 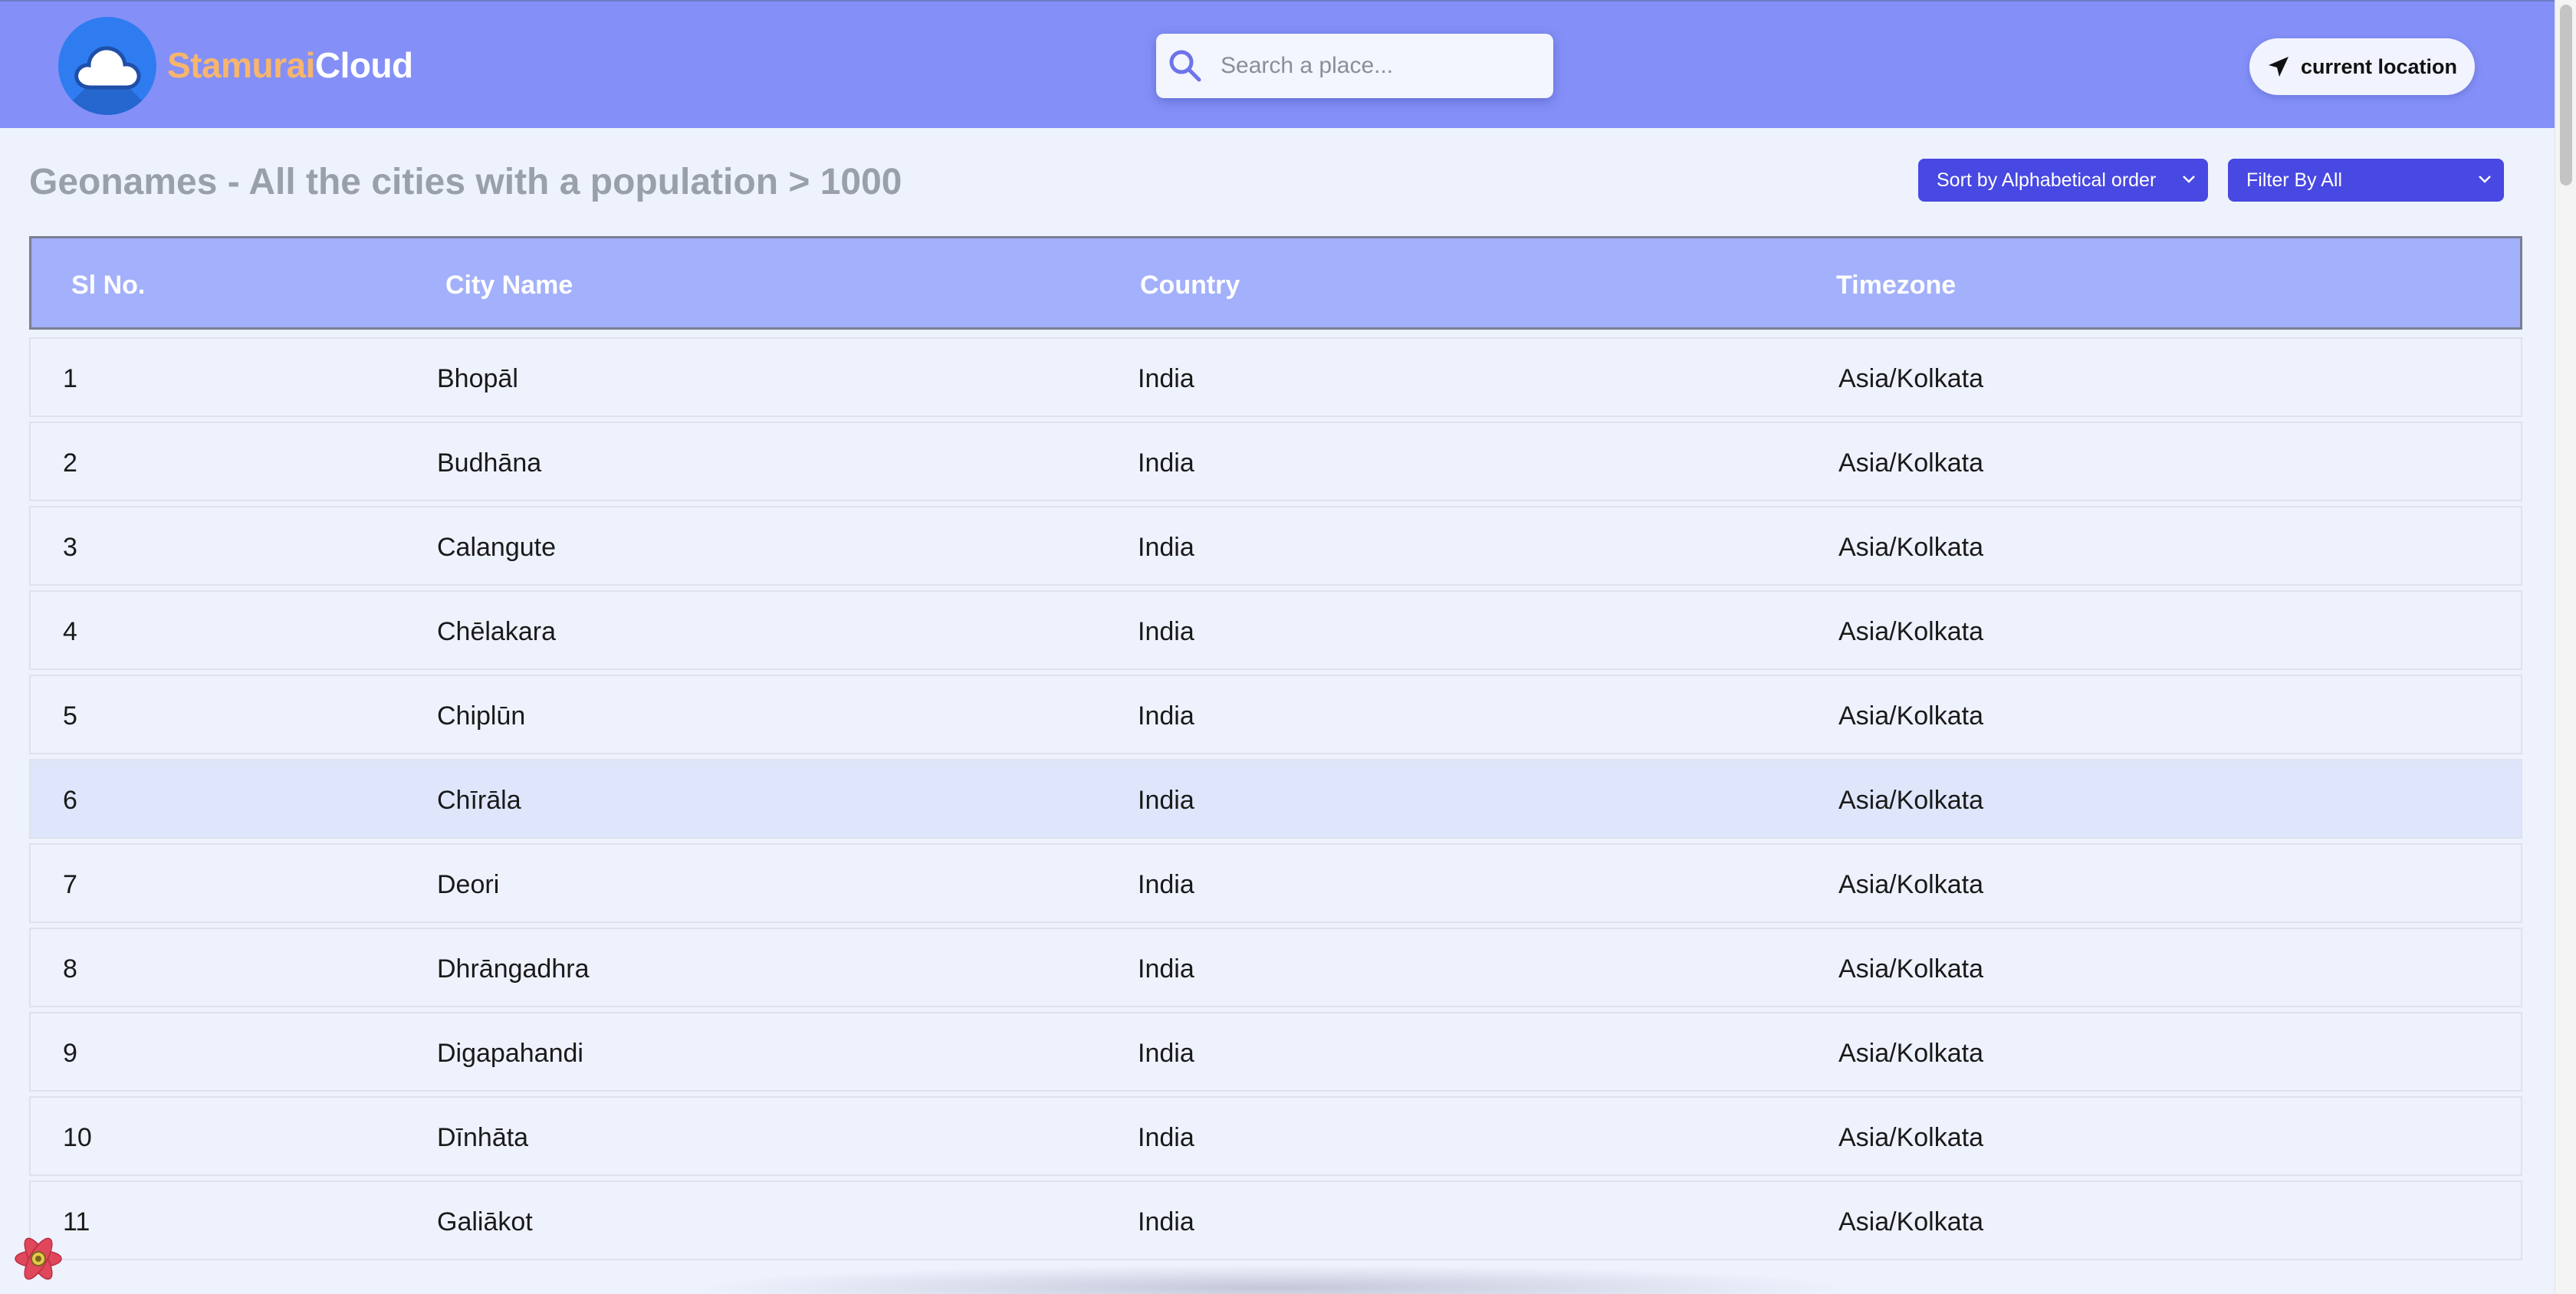 What do you see at coordinates (107, 66) in the screenshot?
I see `cloud-logo-icon` at bounding box center [107, 66].